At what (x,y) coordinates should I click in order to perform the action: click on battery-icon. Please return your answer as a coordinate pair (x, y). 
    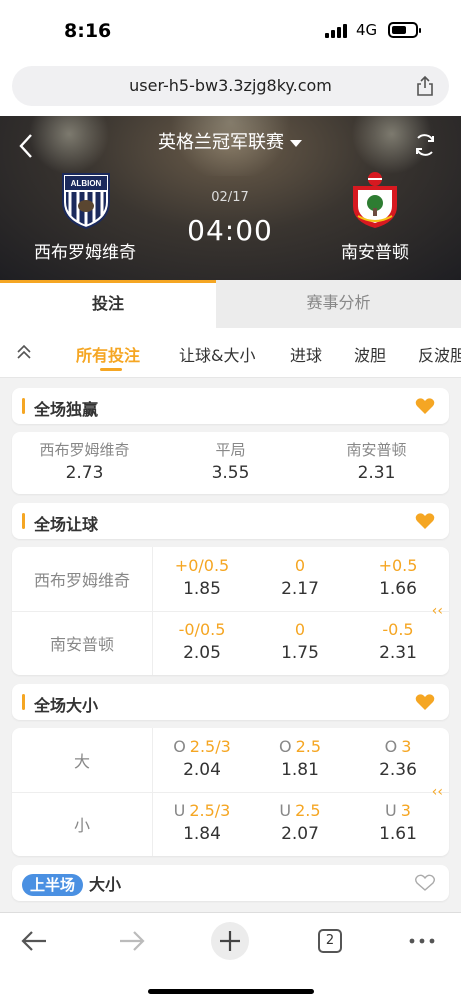
    Looking at the image, I should click on (404, 30).